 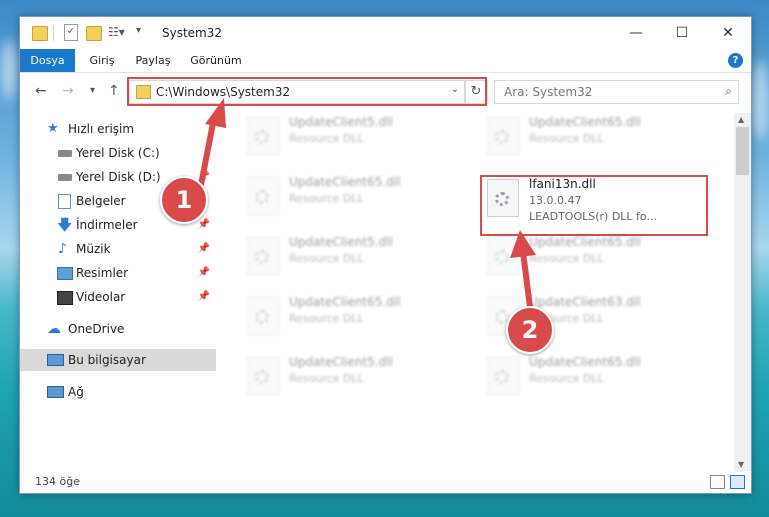 I want to click on step-1-badge: 1, so click(x=184, y=200).